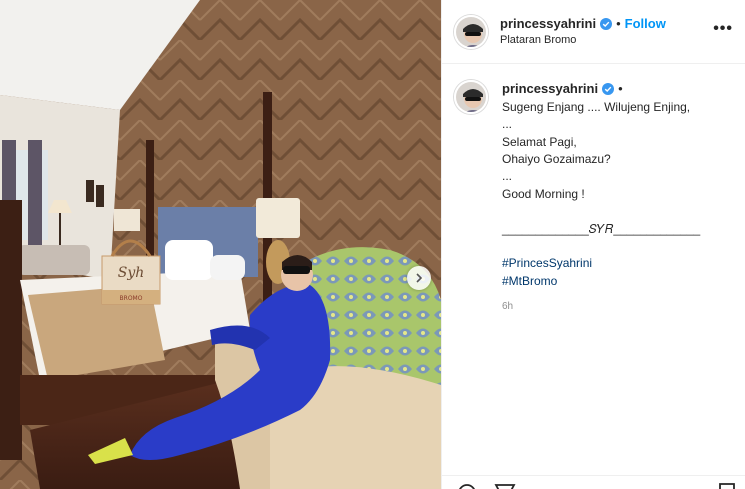 The width and height of the screenshot is (745, 489). What do you see at coordinates (583, 41) in the screenshot?
I see `location-link: Plataran Bromo` at bounding box center [583, 41].